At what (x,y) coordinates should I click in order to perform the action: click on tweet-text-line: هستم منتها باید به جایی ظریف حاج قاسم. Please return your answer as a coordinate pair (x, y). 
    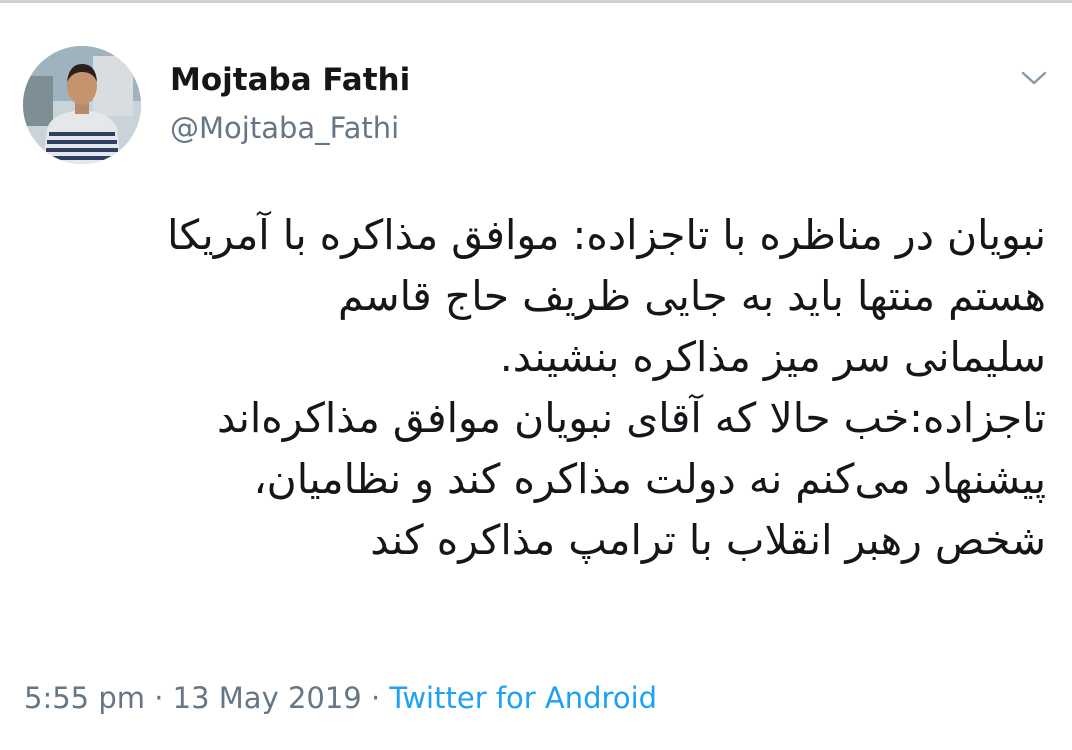
    Looking at the image, I should click on (692, 296).